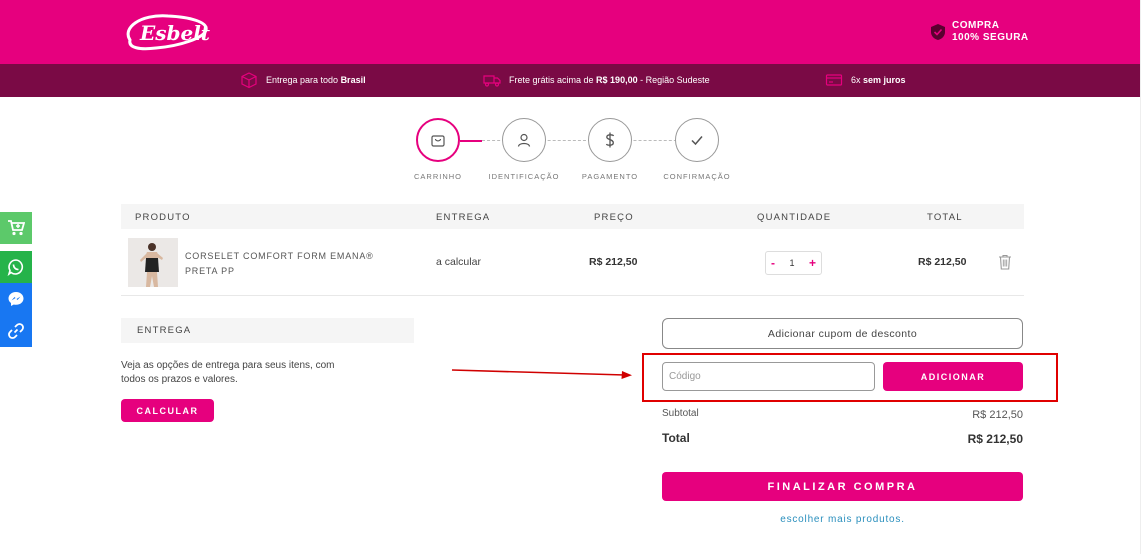  What do you see at coordinates (990, 37) in the screenshot?
I see `secure-line-2: 100% SEGURA` at bounding box center [990, 37].